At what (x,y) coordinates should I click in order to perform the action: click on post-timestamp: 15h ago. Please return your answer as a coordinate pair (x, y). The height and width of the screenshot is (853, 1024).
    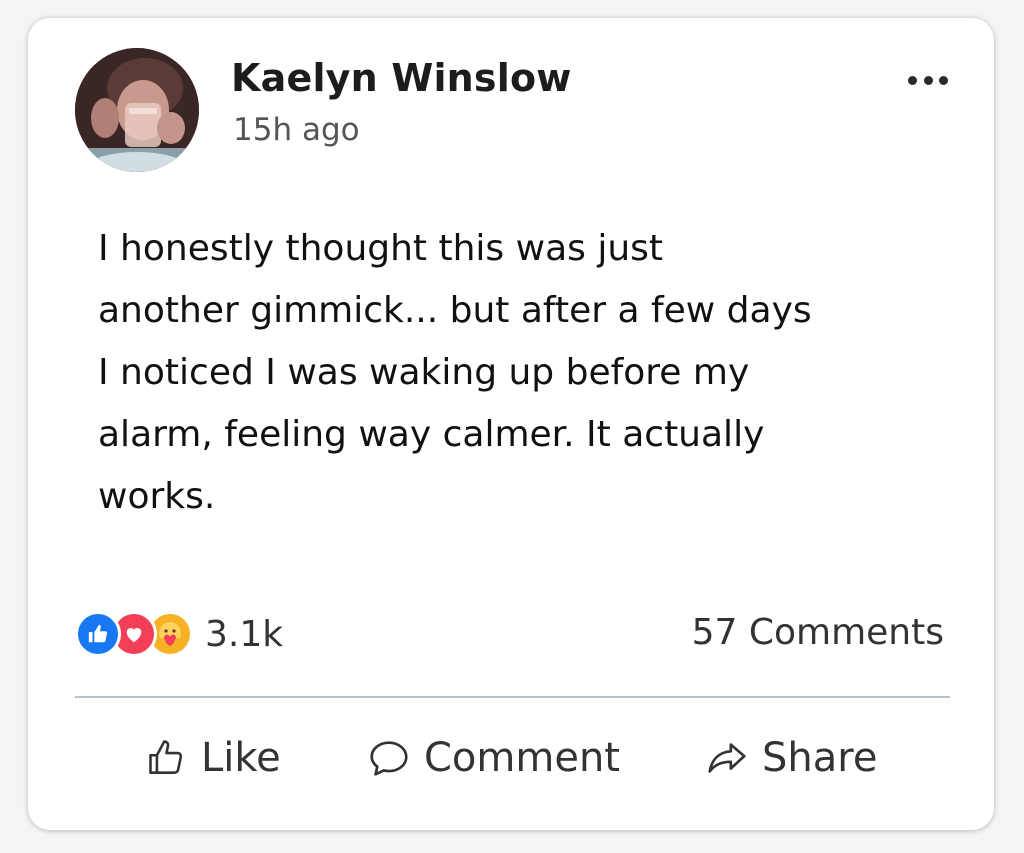
    Looking at the image, I should click on (296, 130).